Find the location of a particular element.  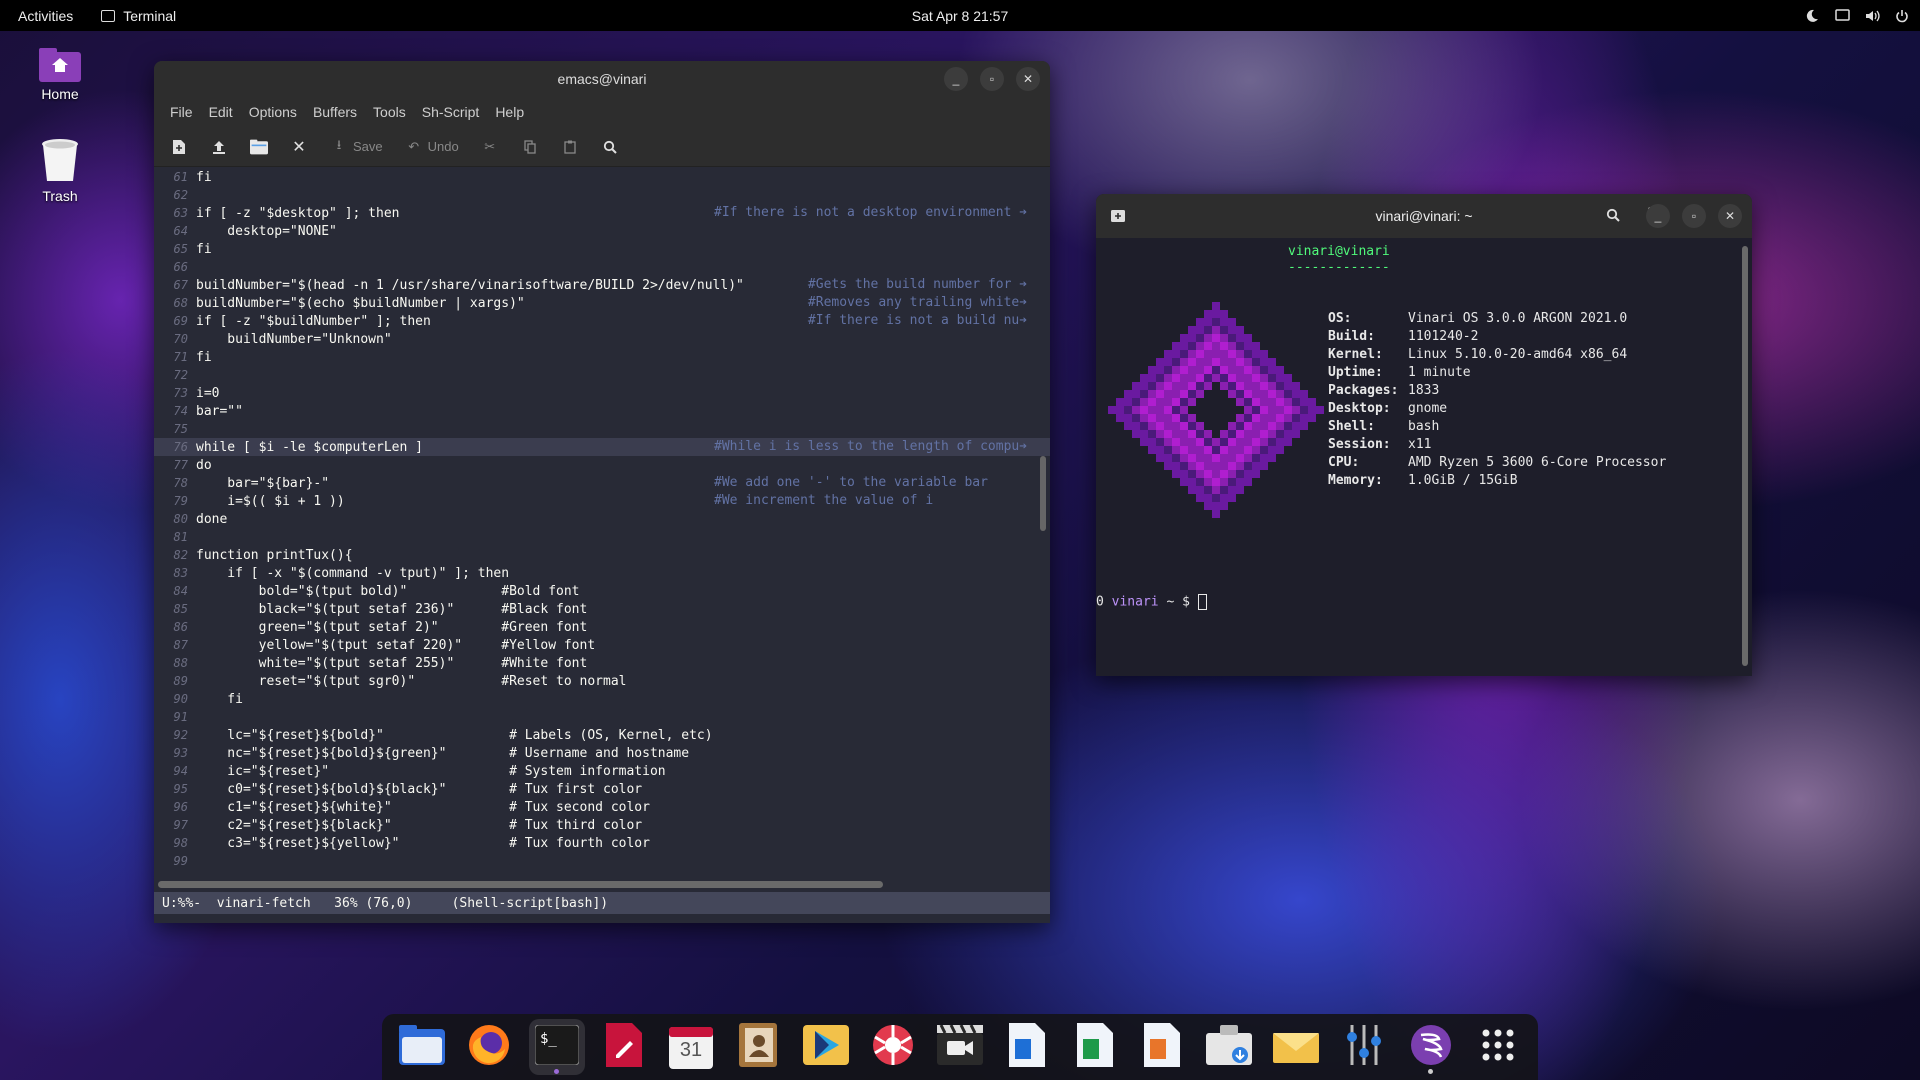

dock-firefox is located at coordinates (489, 1047).